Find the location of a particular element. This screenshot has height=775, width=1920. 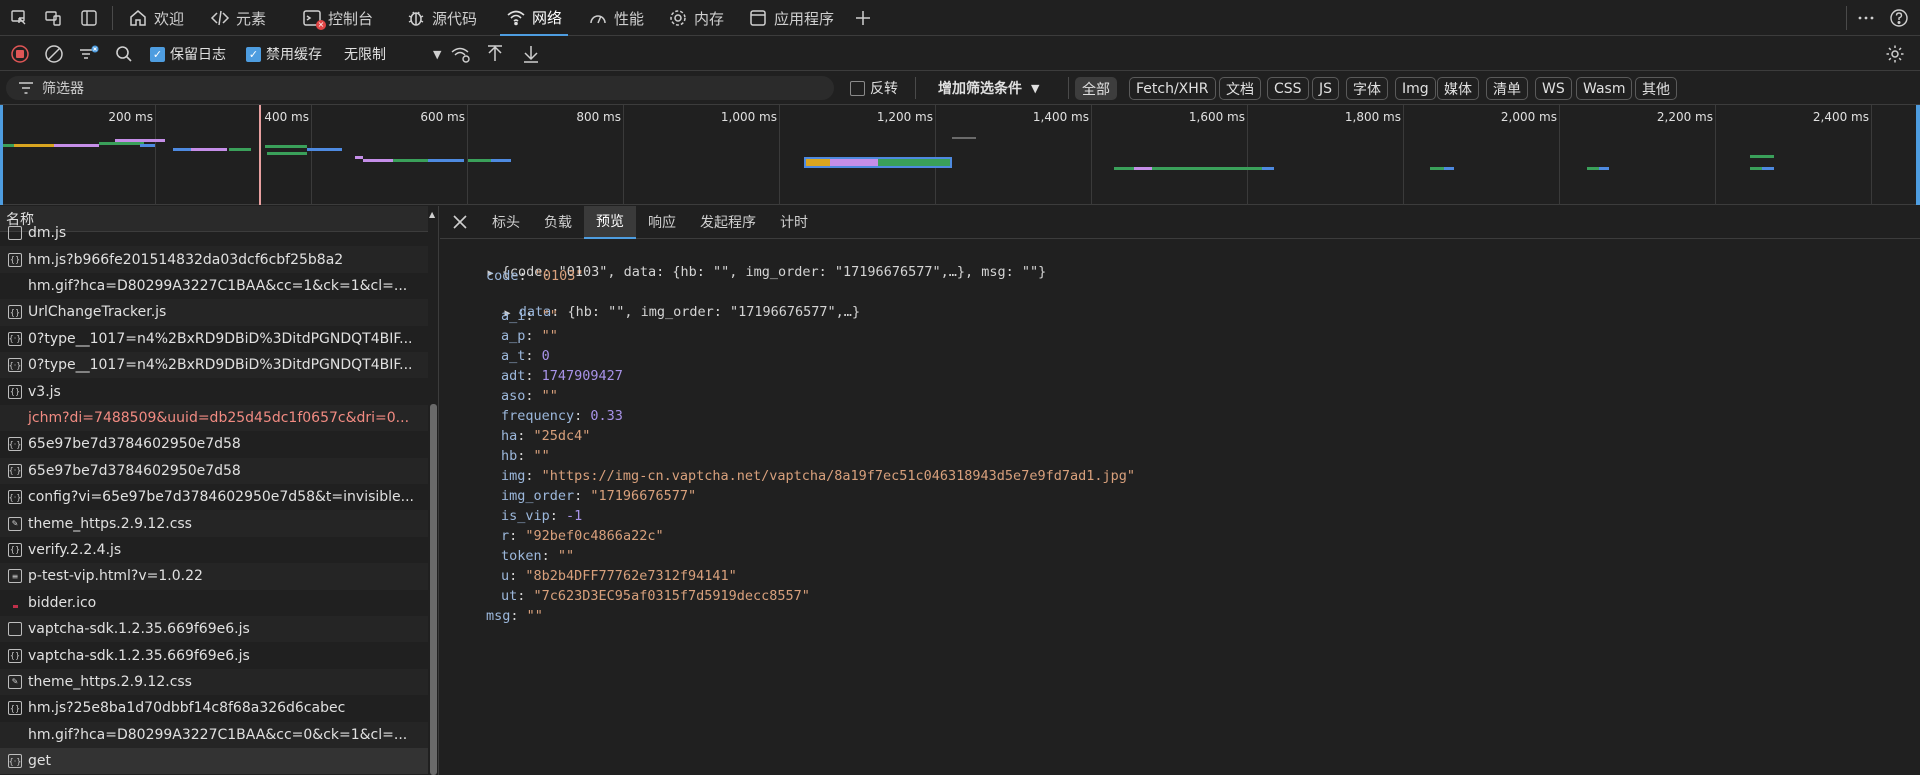

gear-icon is located at coordinates (678, 18).